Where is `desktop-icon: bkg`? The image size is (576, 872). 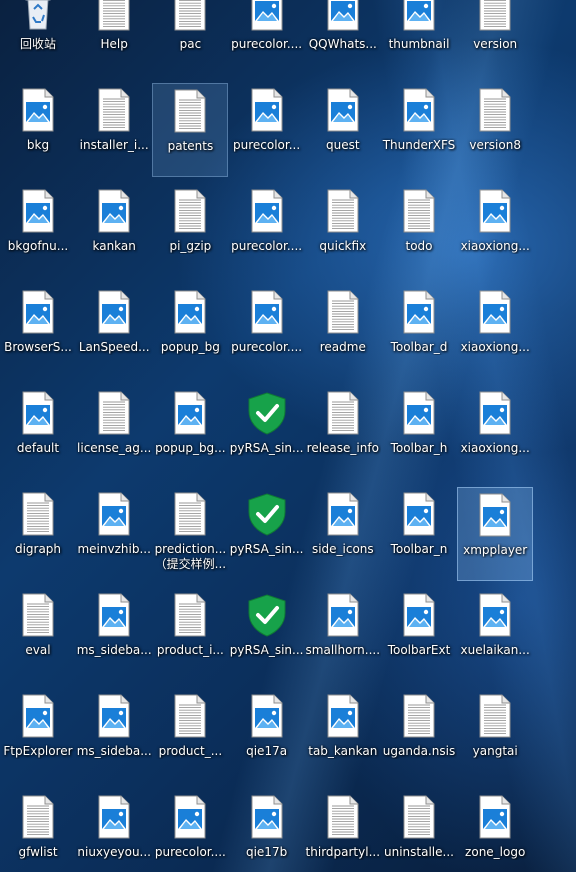
desktop-icon: bkg is located at coordinates (38, 130).